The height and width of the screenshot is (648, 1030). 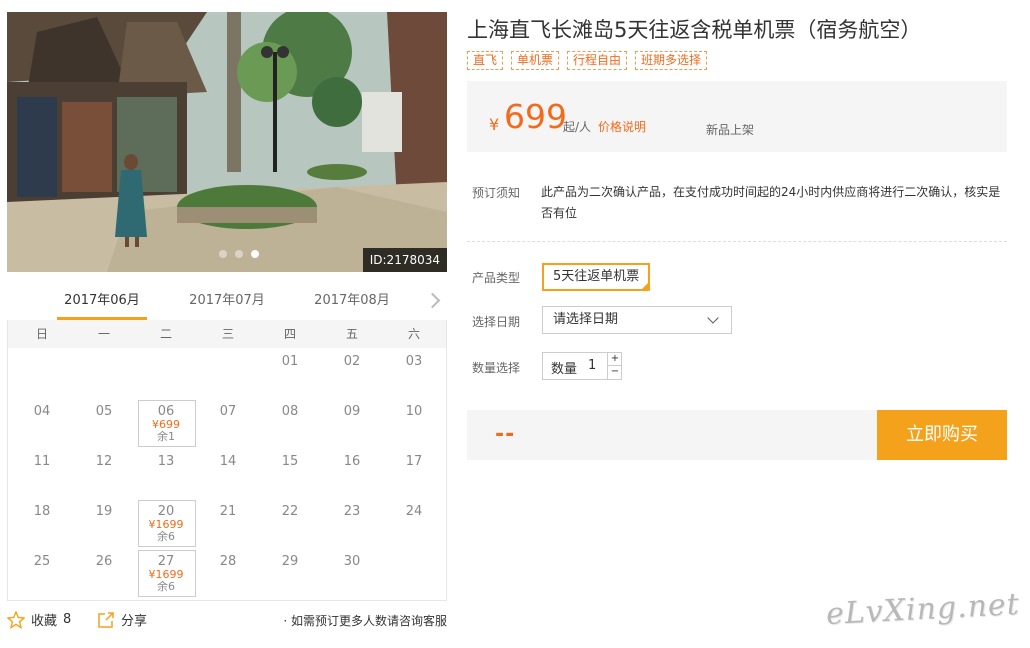 I want to click on calendar-day: 26, so click(x=104, y=573).